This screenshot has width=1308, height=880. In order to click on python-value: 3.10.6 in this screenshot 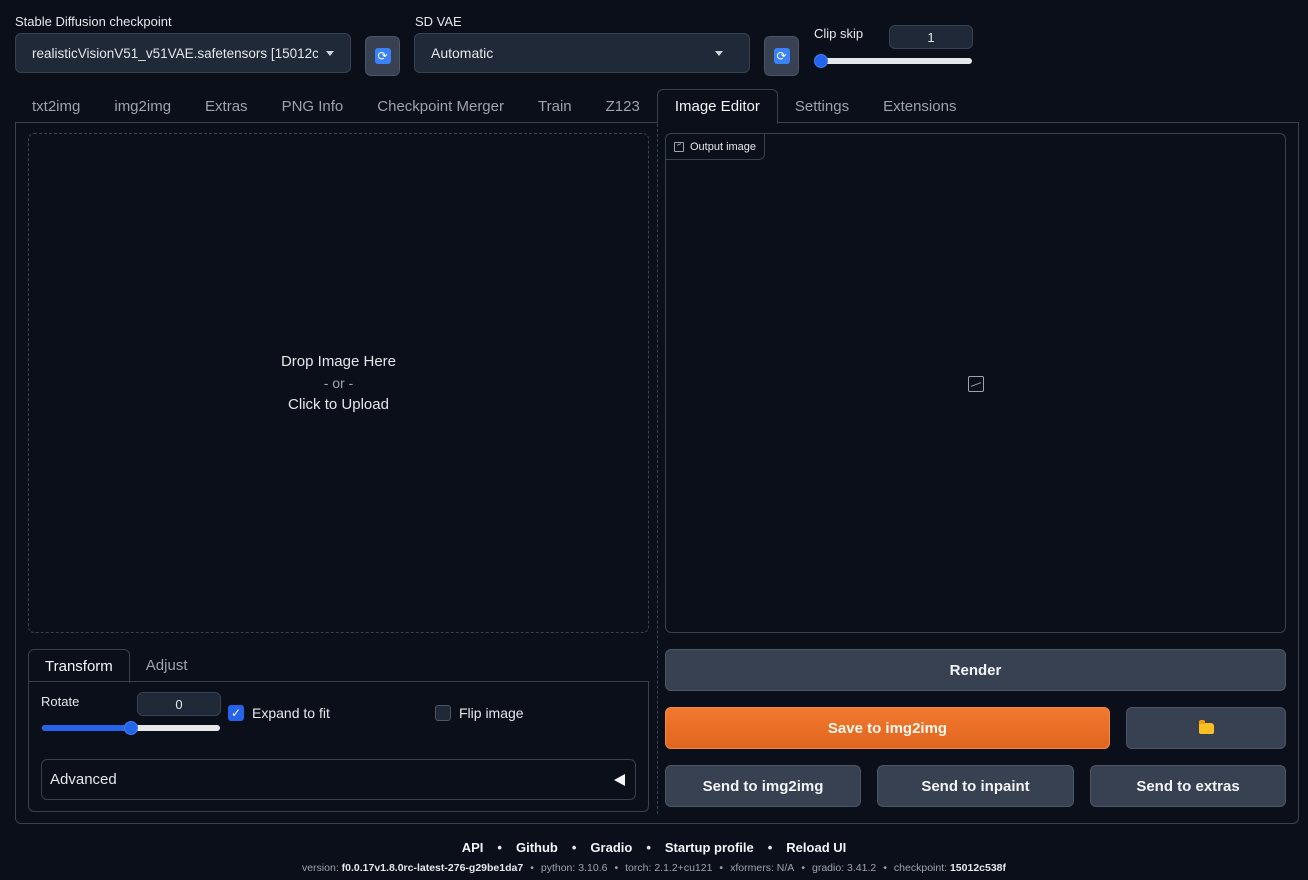, I will do `click(593, 868)`.